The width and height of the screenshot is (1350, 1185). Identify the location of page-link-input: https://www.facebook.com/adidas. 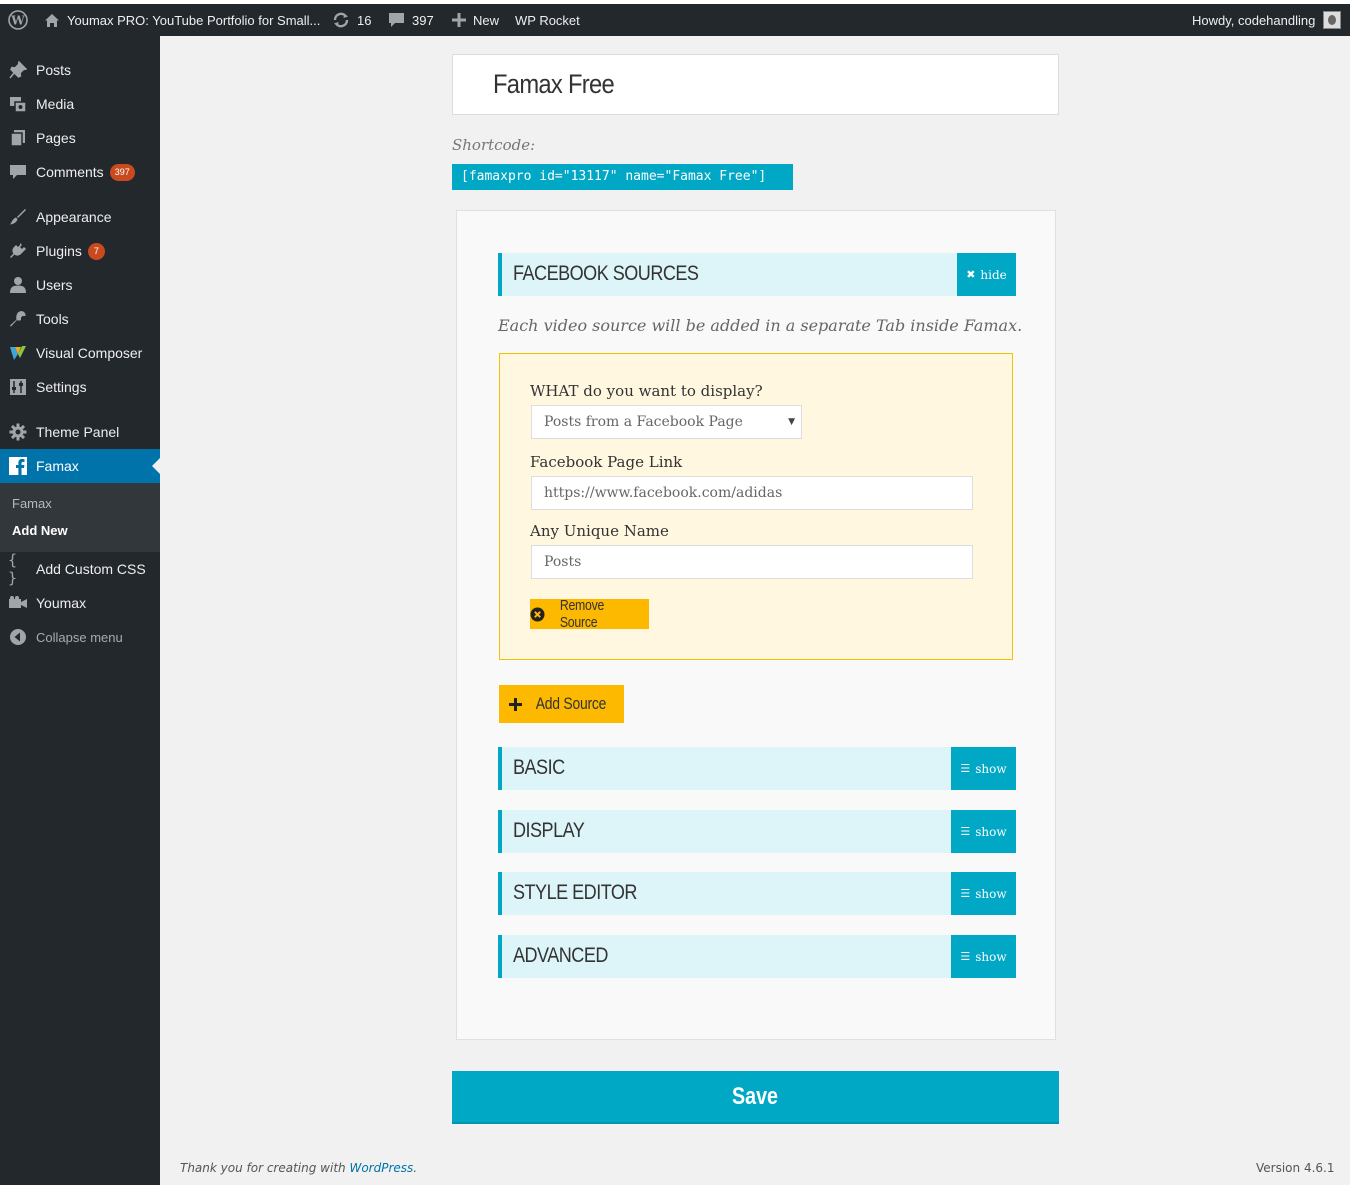
(752, 493).